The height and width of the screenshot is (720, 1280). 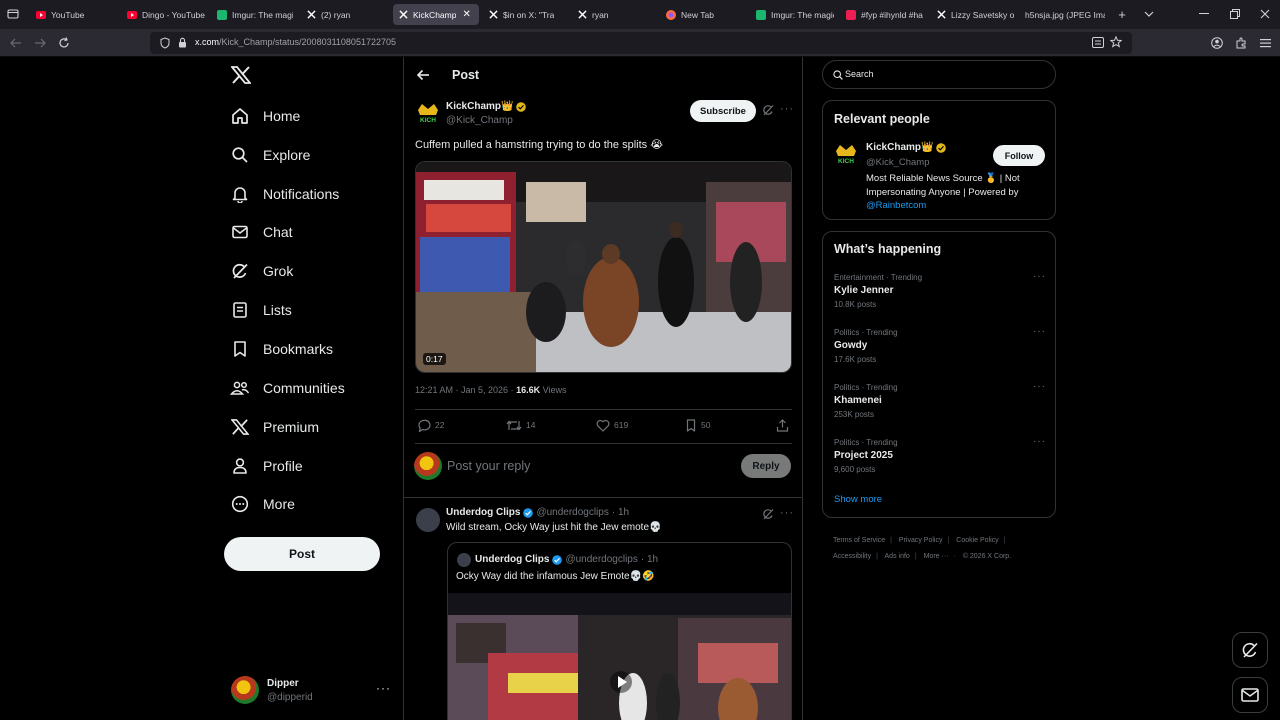 I want to click on like-action: 619, so click(x=612, y=425).